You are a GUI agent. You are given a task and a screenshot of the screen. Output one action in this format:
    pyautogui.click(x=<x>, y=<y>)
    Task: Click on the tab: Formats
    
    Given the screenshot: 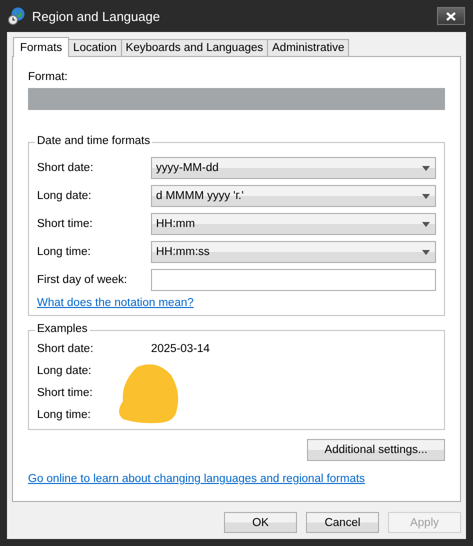 What is the action you would take?
    pyautogui.click(x=41, y=47)
    